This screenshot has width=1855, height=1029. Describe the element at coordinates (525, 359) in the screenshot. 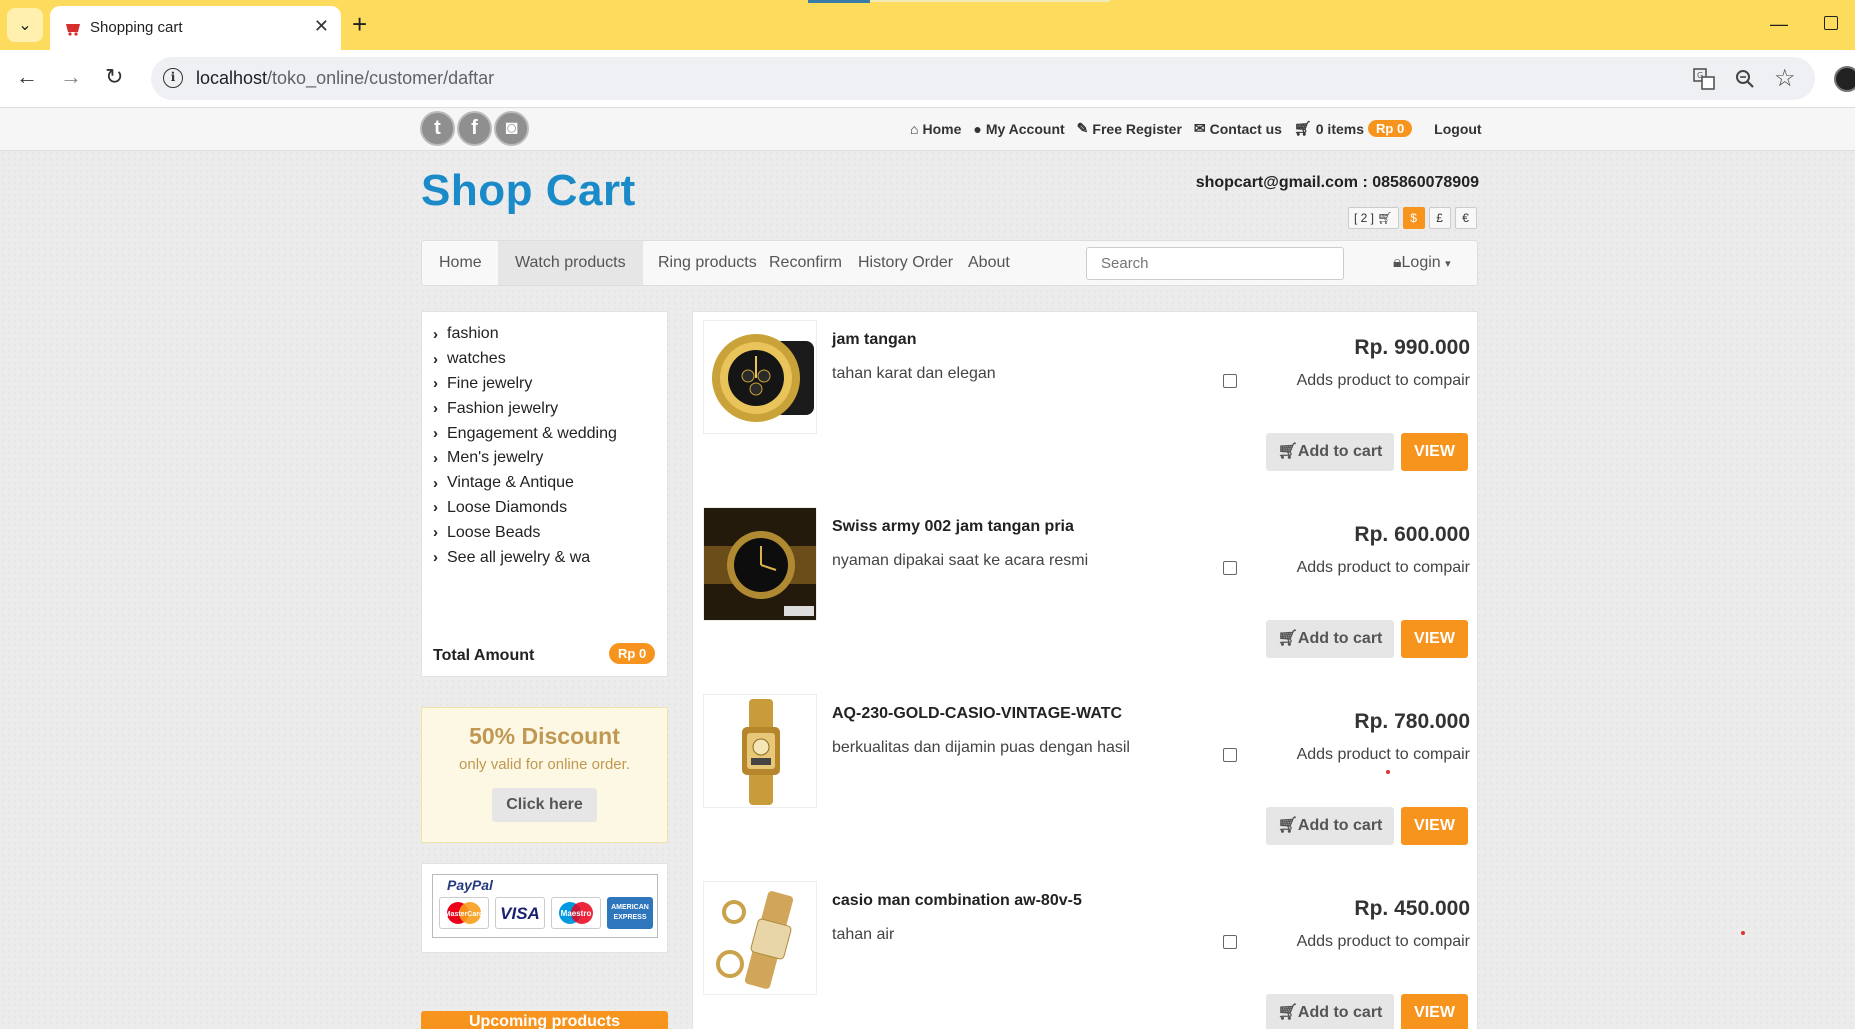

I see `category-item: › watches` at that location.